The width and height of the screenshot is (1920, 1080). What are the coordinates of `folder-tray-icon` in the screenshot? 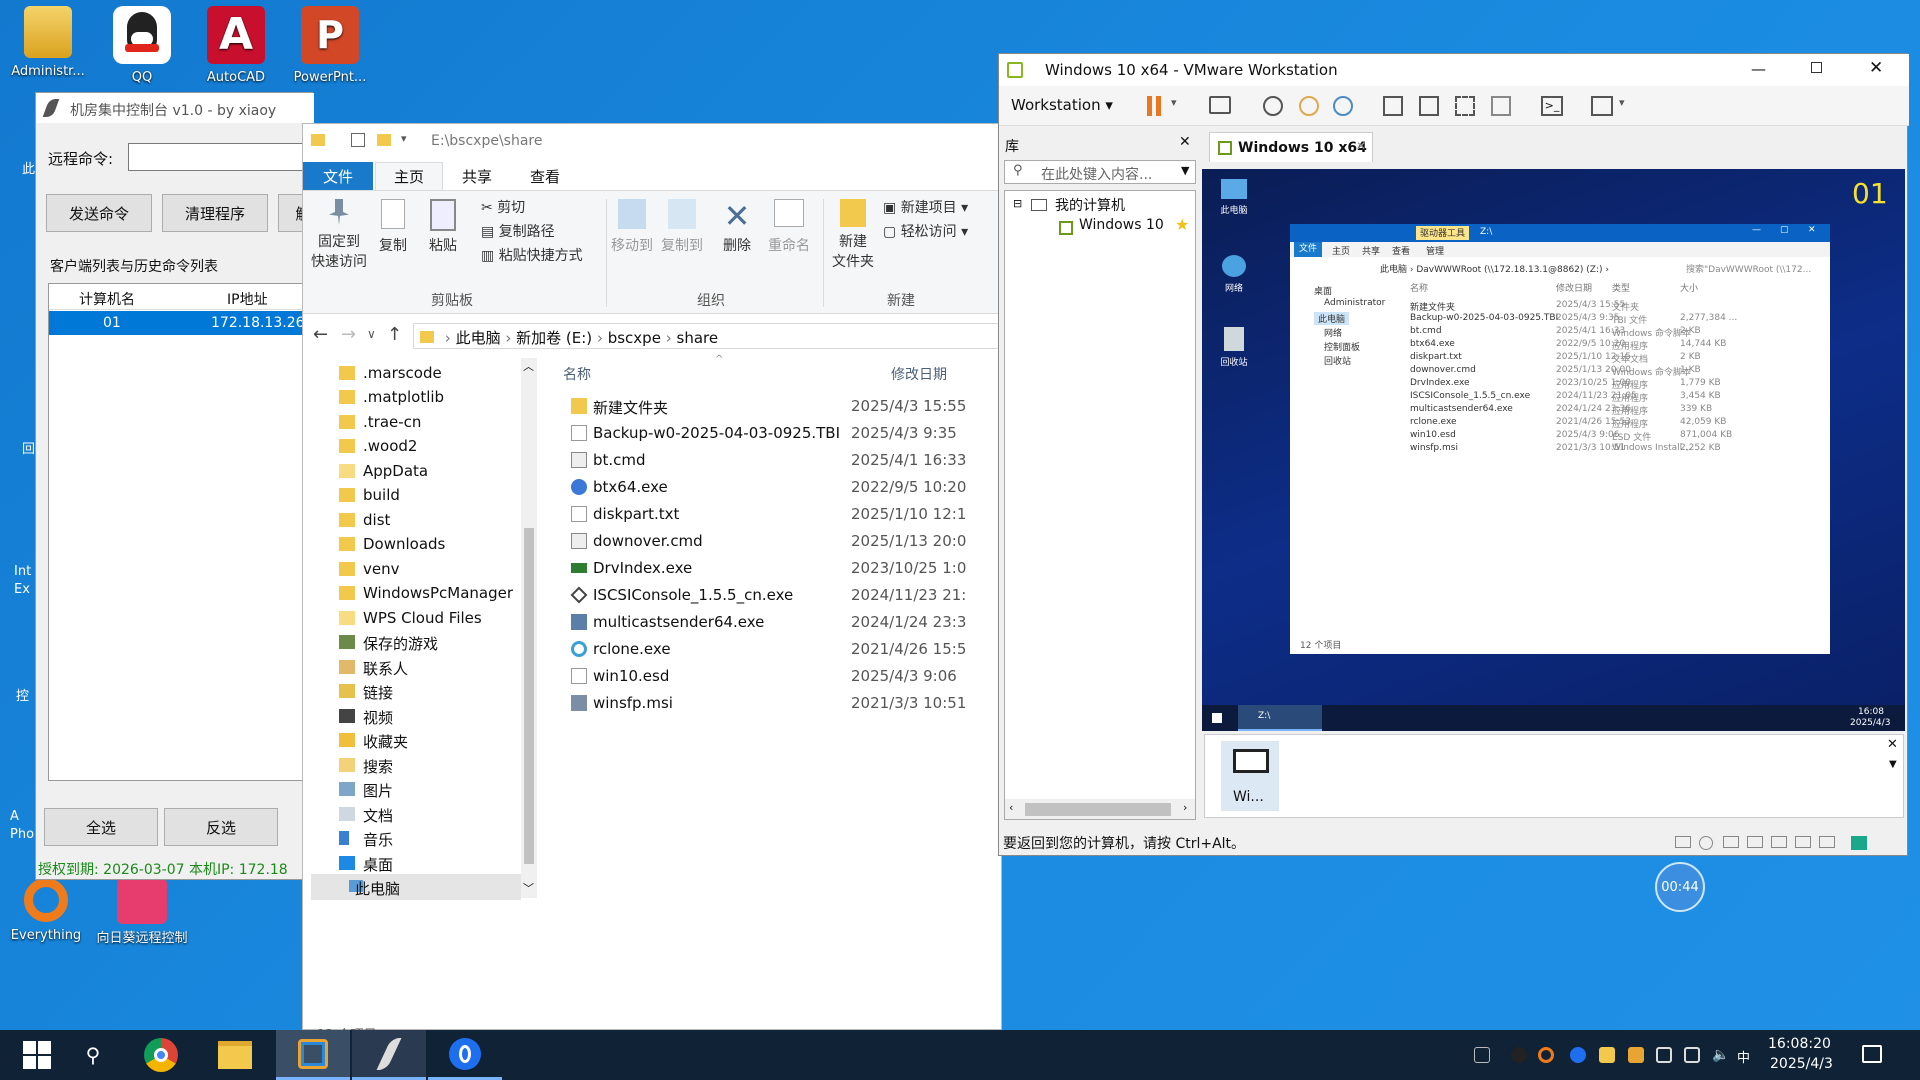 It's located at (1607, 1055).